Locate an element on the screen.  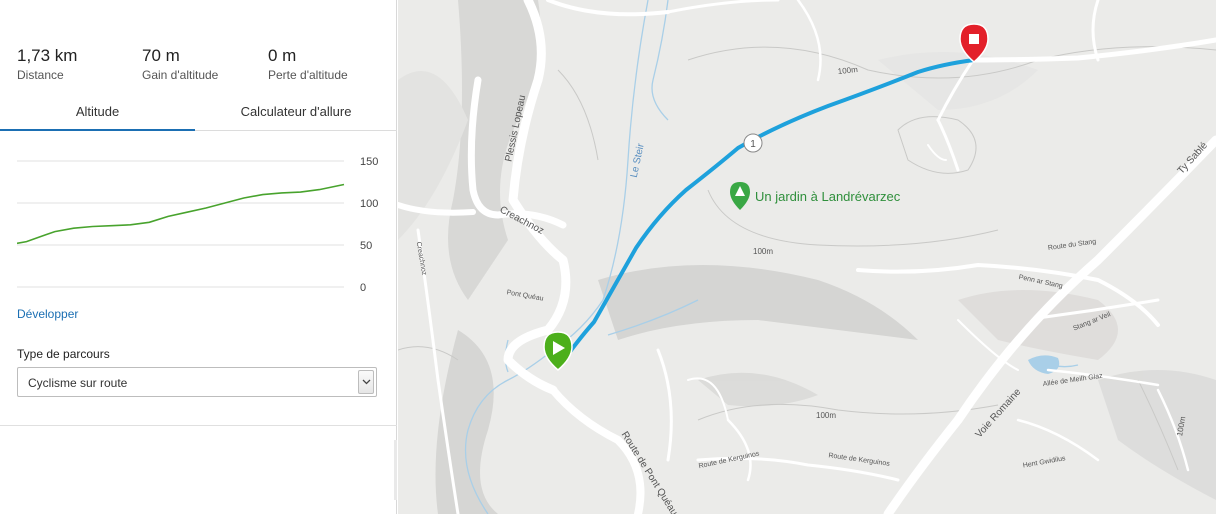
stat-distance-label: Distance is located at coordinates (40, 75).